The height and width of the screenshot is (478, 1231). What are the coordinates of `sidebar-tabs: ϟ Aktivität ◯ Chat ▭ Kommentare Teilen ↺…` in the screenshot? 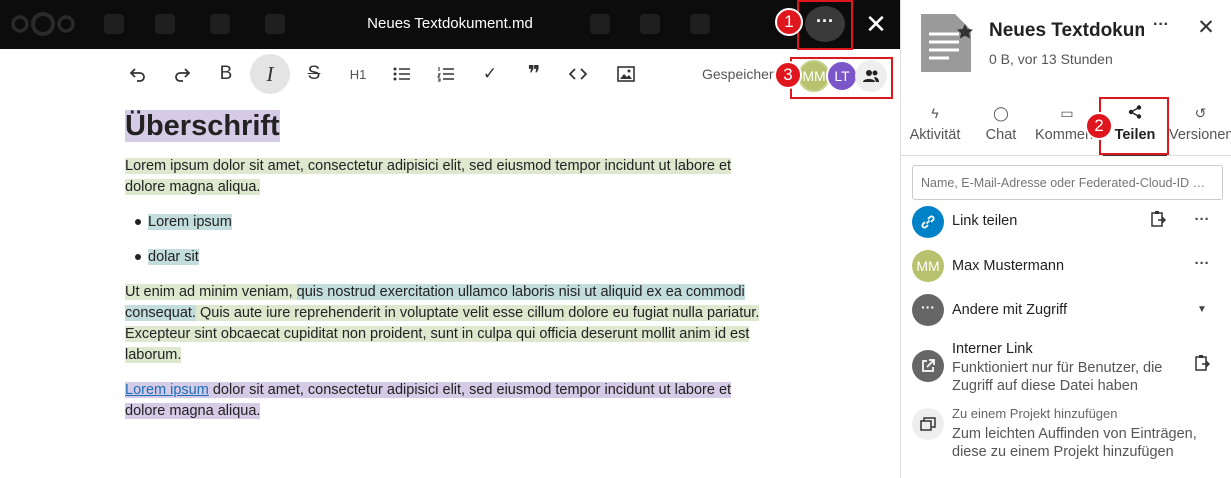 It's located at (1066, 128).